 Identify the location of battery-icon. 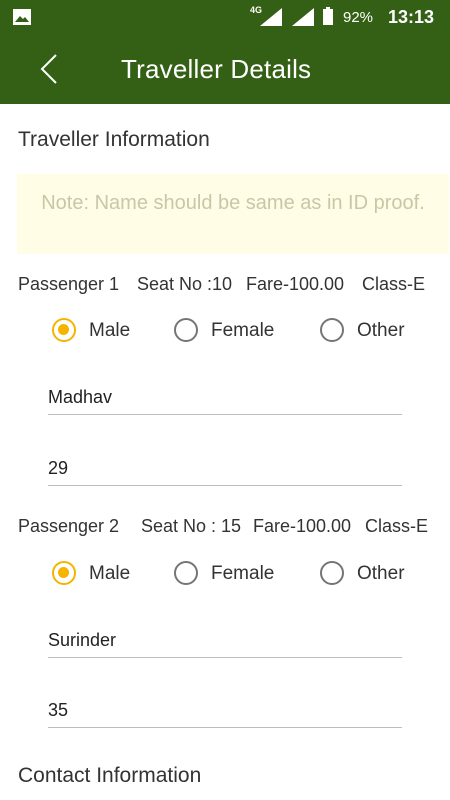
(328, 16).